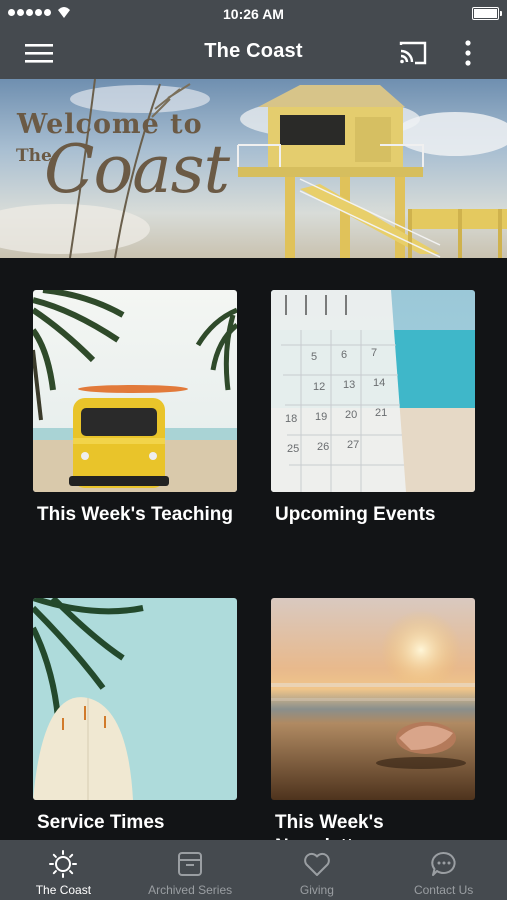 Image resolution: width=507 pixels, height=900 pixels. I want to click on calendar-date: 6, so click(344, 355).